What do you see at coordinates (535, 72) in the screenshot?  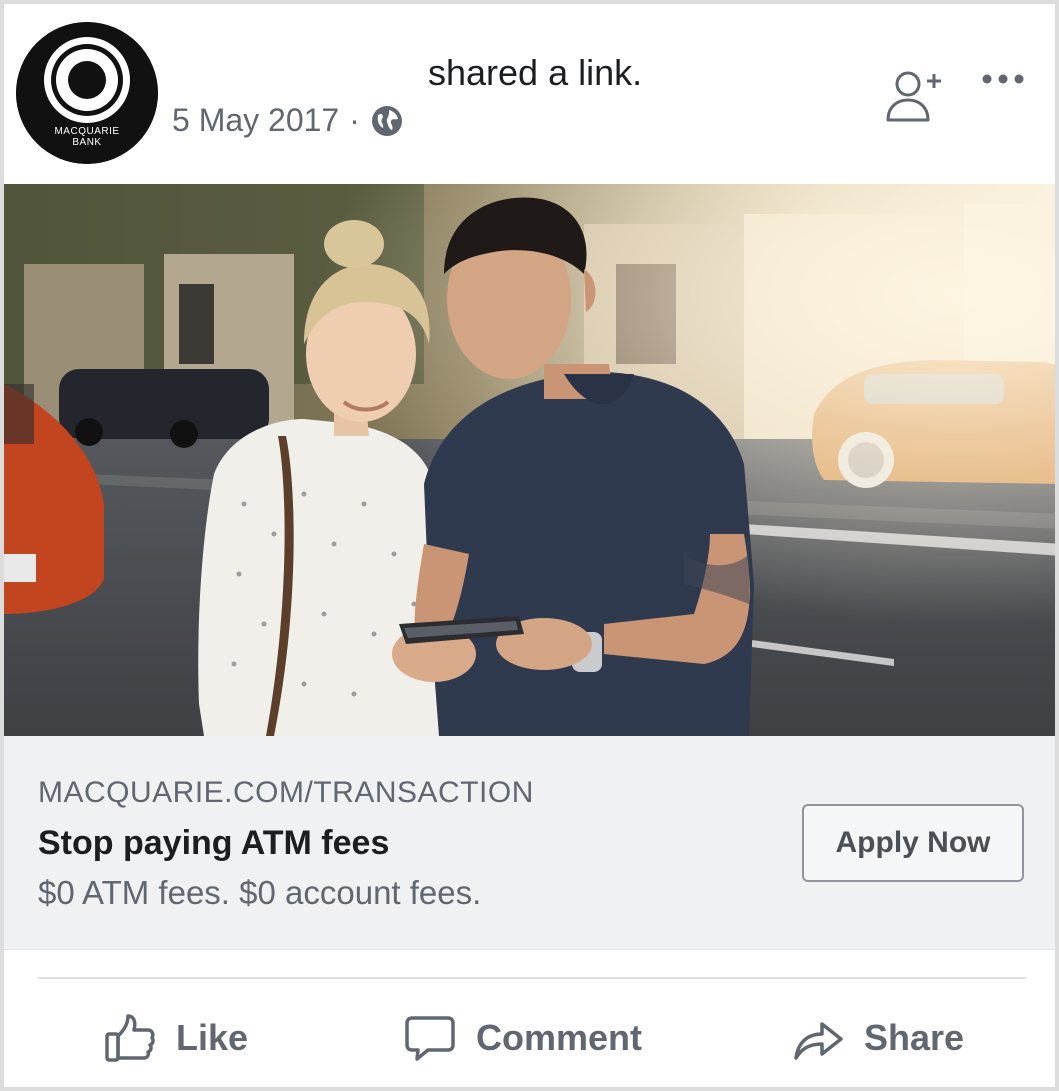 I see `post-action-text: shared a link.` at bounding box center [535, 72].